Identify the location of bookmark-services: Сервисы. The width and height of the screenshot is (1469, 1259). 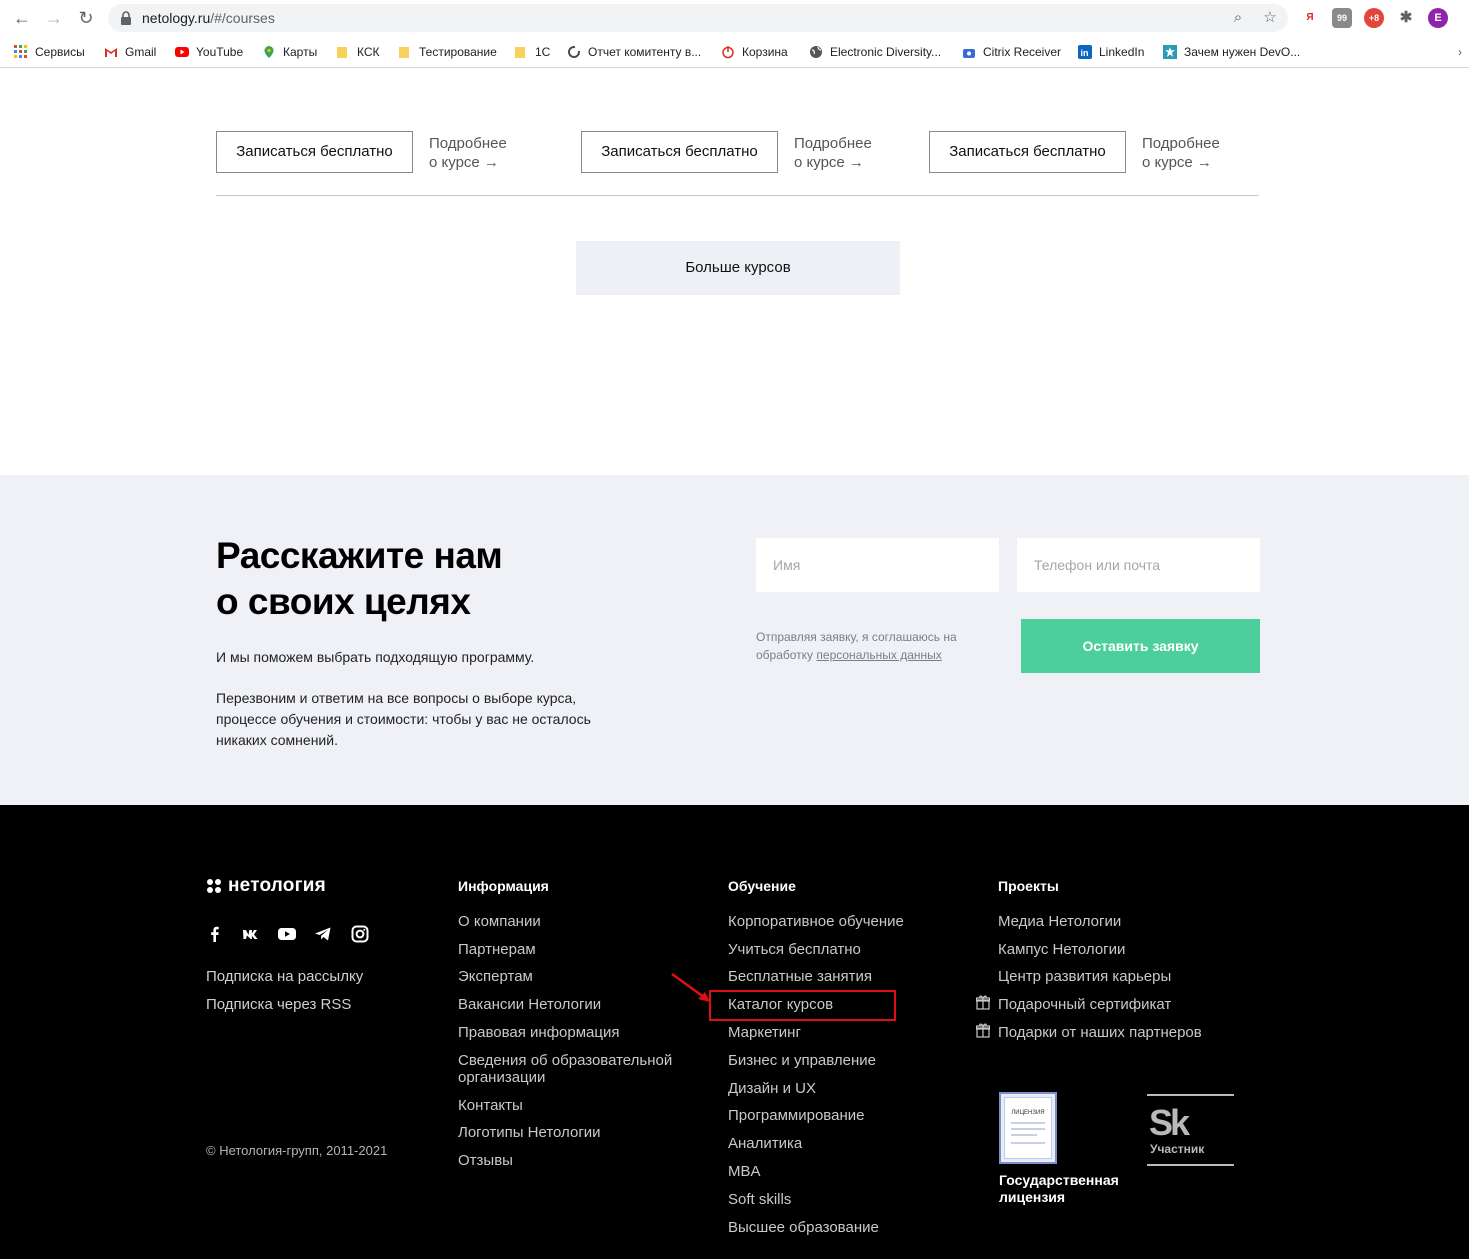
(49, 52).